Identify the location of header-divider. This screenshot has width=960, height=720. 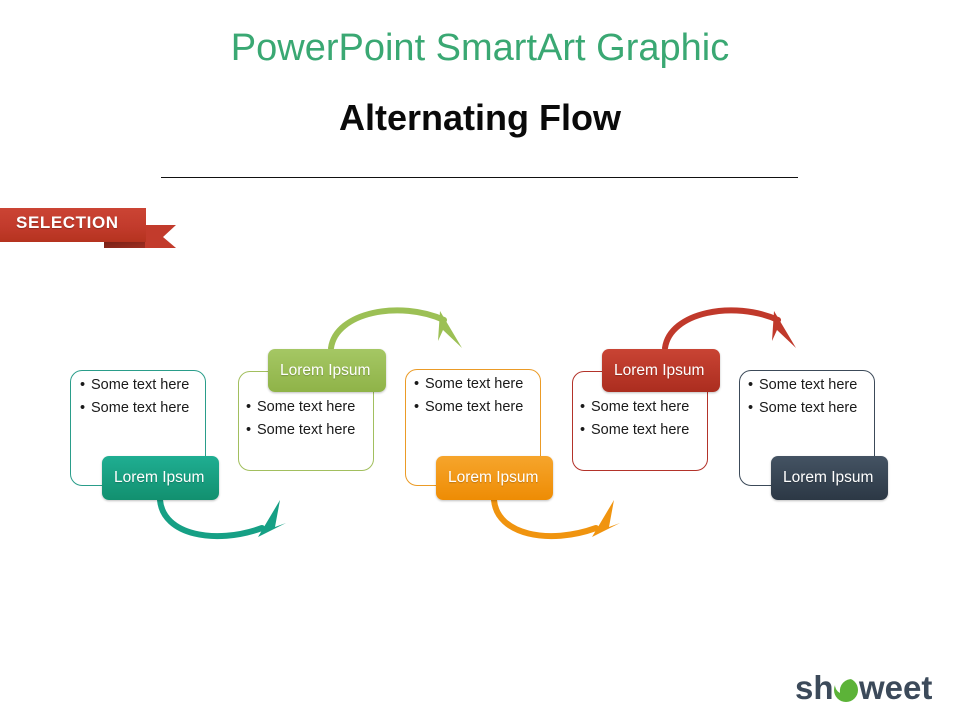
(479, 177).